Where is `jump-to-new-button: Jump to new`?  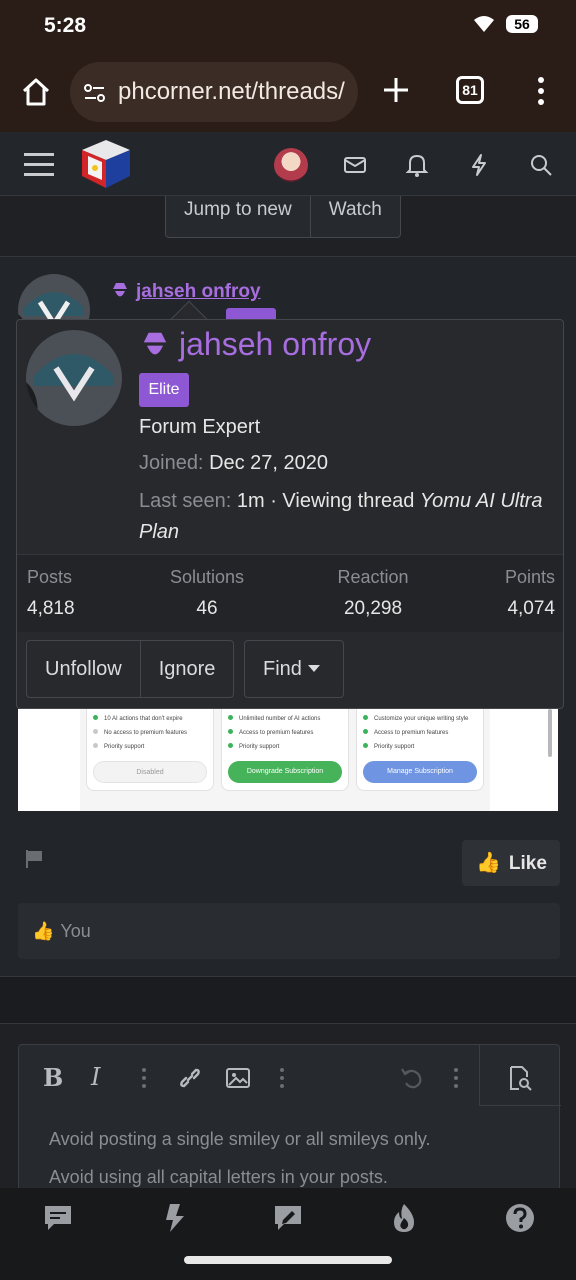 jump-to-new-button: Jump to new is located at coordinates (238, 216).